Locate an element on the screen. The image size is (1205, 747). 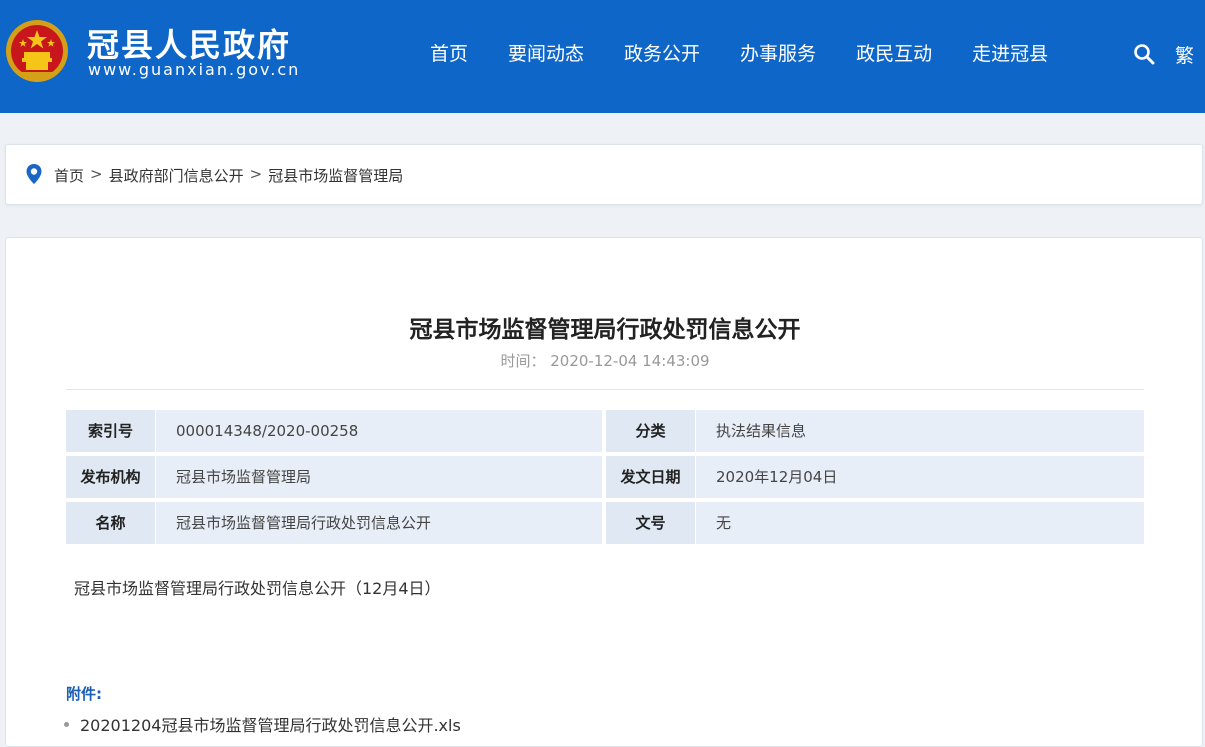
publish-time-label: 时间： is located at coordinates (523, 361).